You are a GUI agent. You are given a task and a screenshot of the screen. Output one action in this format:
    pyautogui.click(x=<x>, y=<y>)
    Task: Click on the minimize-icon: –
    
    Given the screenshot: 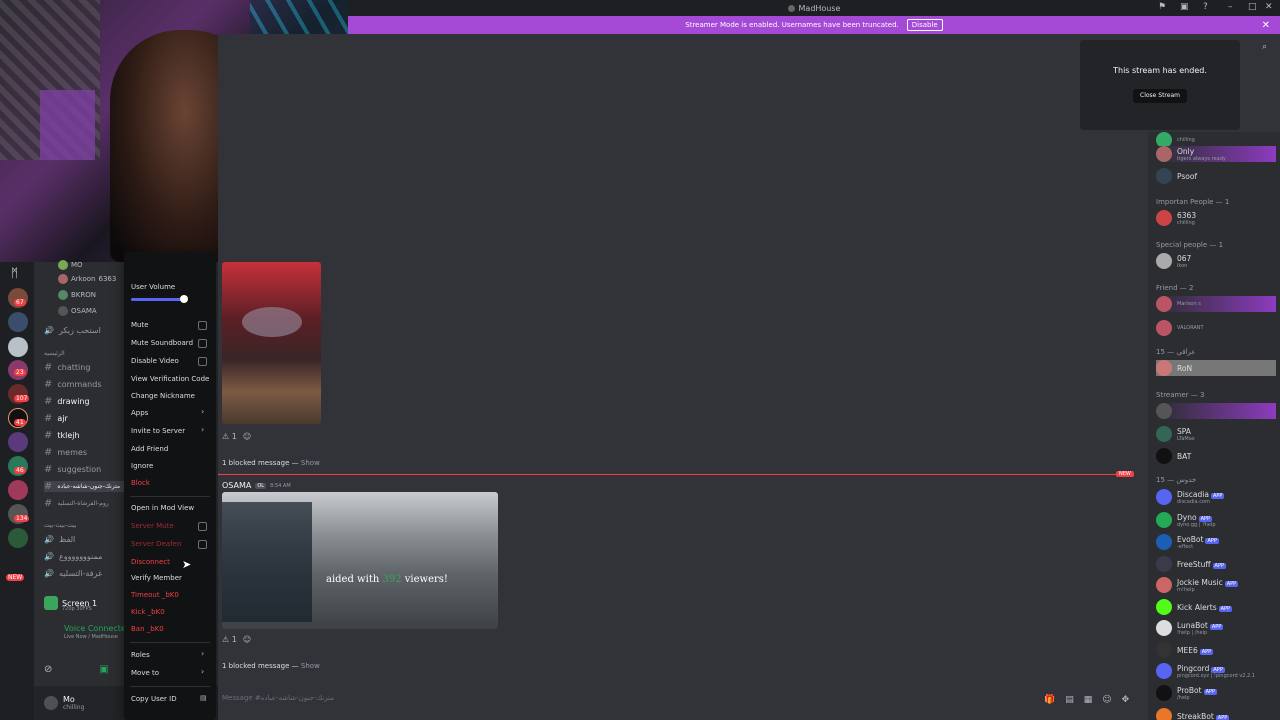 What is the action you would take?
    pyautogui.click(x=1230, y=7)
    